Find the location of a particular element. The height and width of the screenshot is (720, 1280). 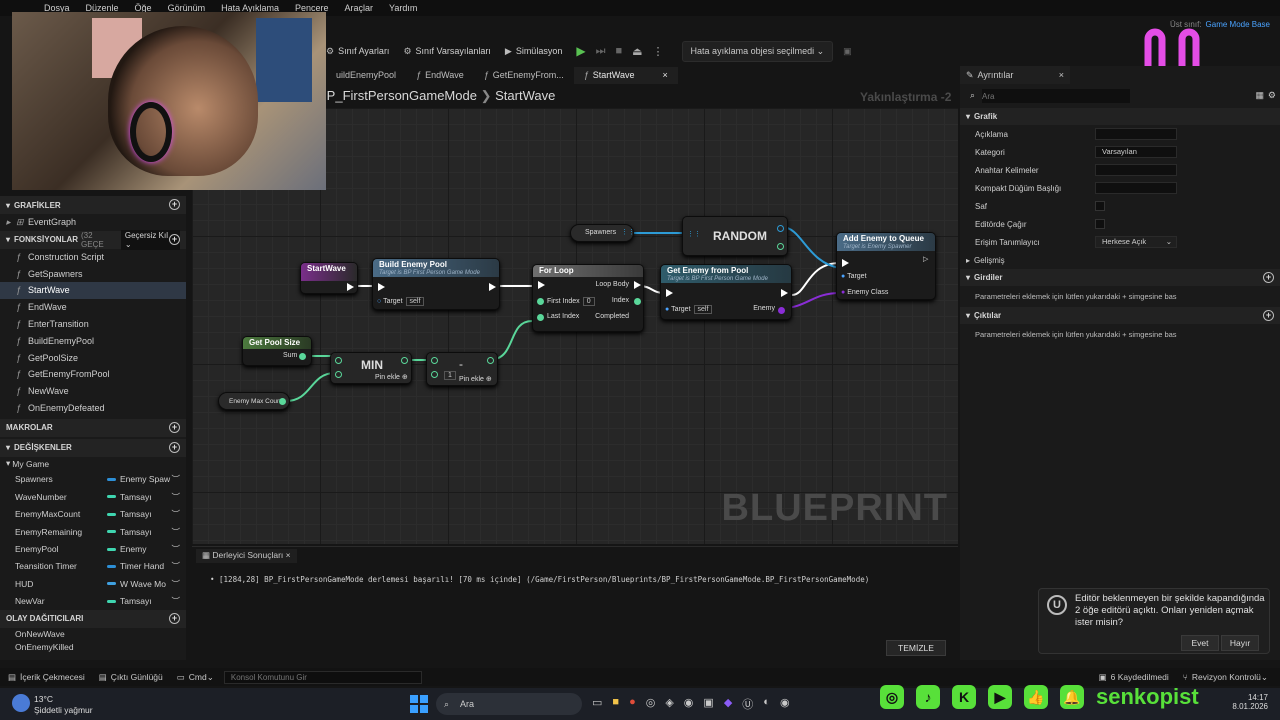

variable-type: Enemy Spaw is located at coordinates (138, 479).